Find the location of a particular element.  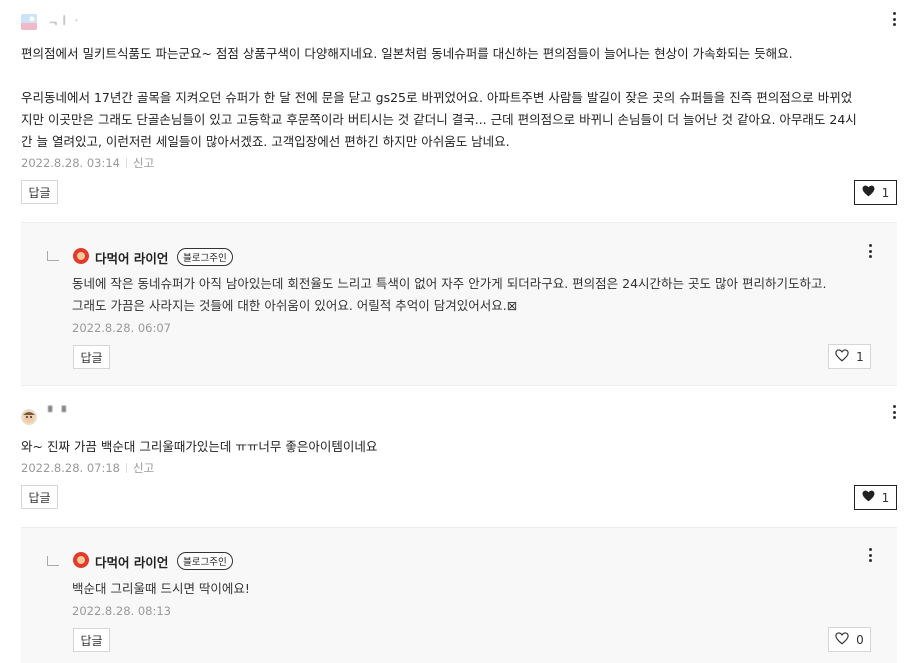

reply-text-line: 백순대 그리울때 드시면 딱이에요! is located at coordinates (161, 588).